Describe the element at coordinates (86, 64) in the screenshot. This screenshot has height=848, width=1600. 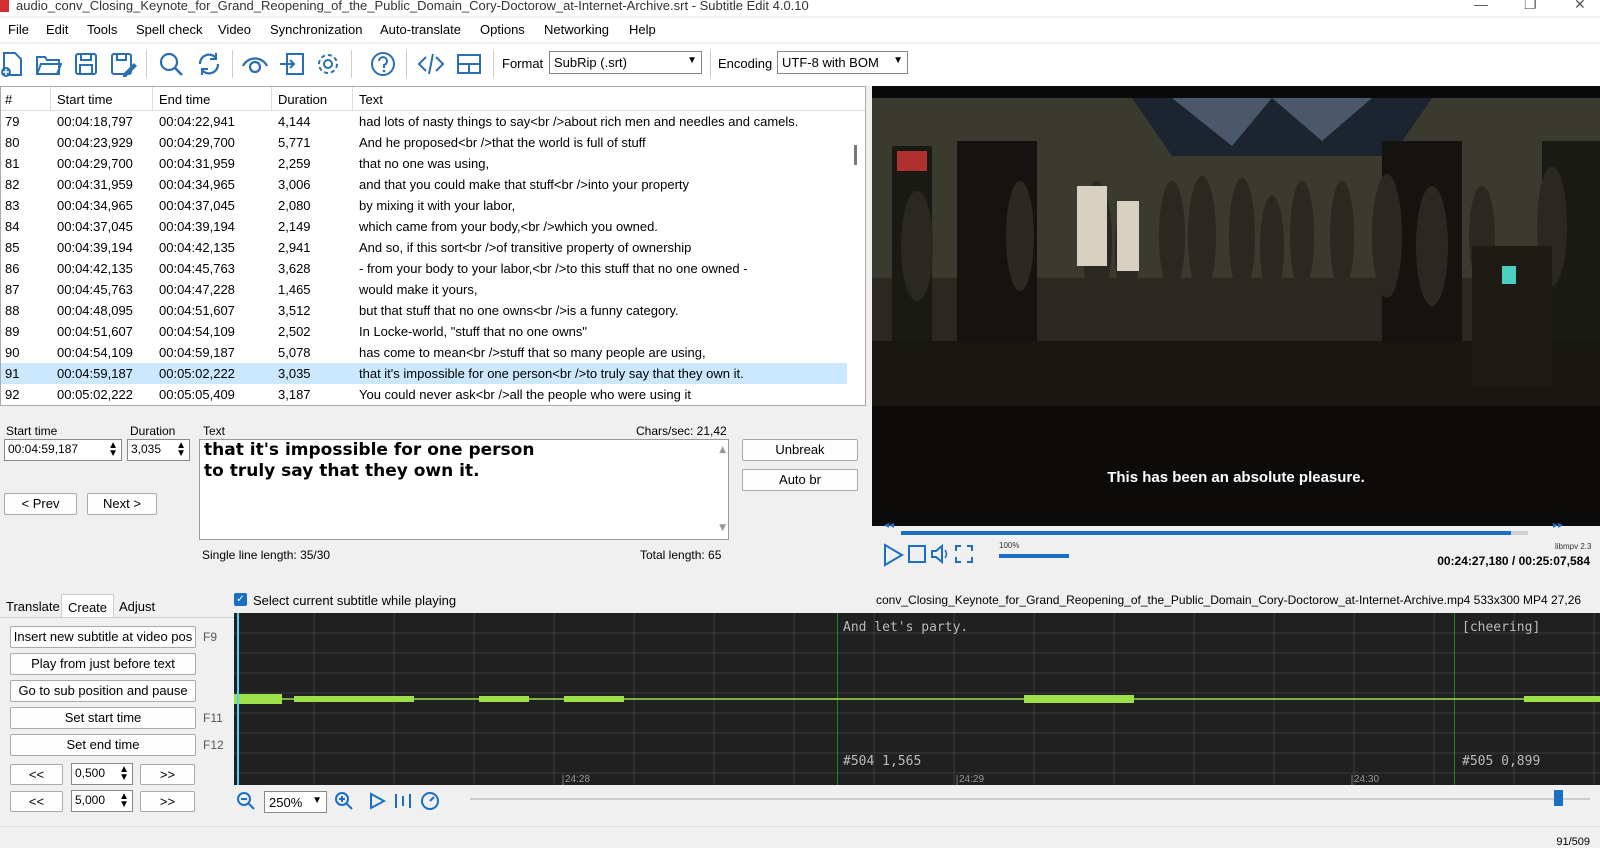
I see `save-icon` at that location.